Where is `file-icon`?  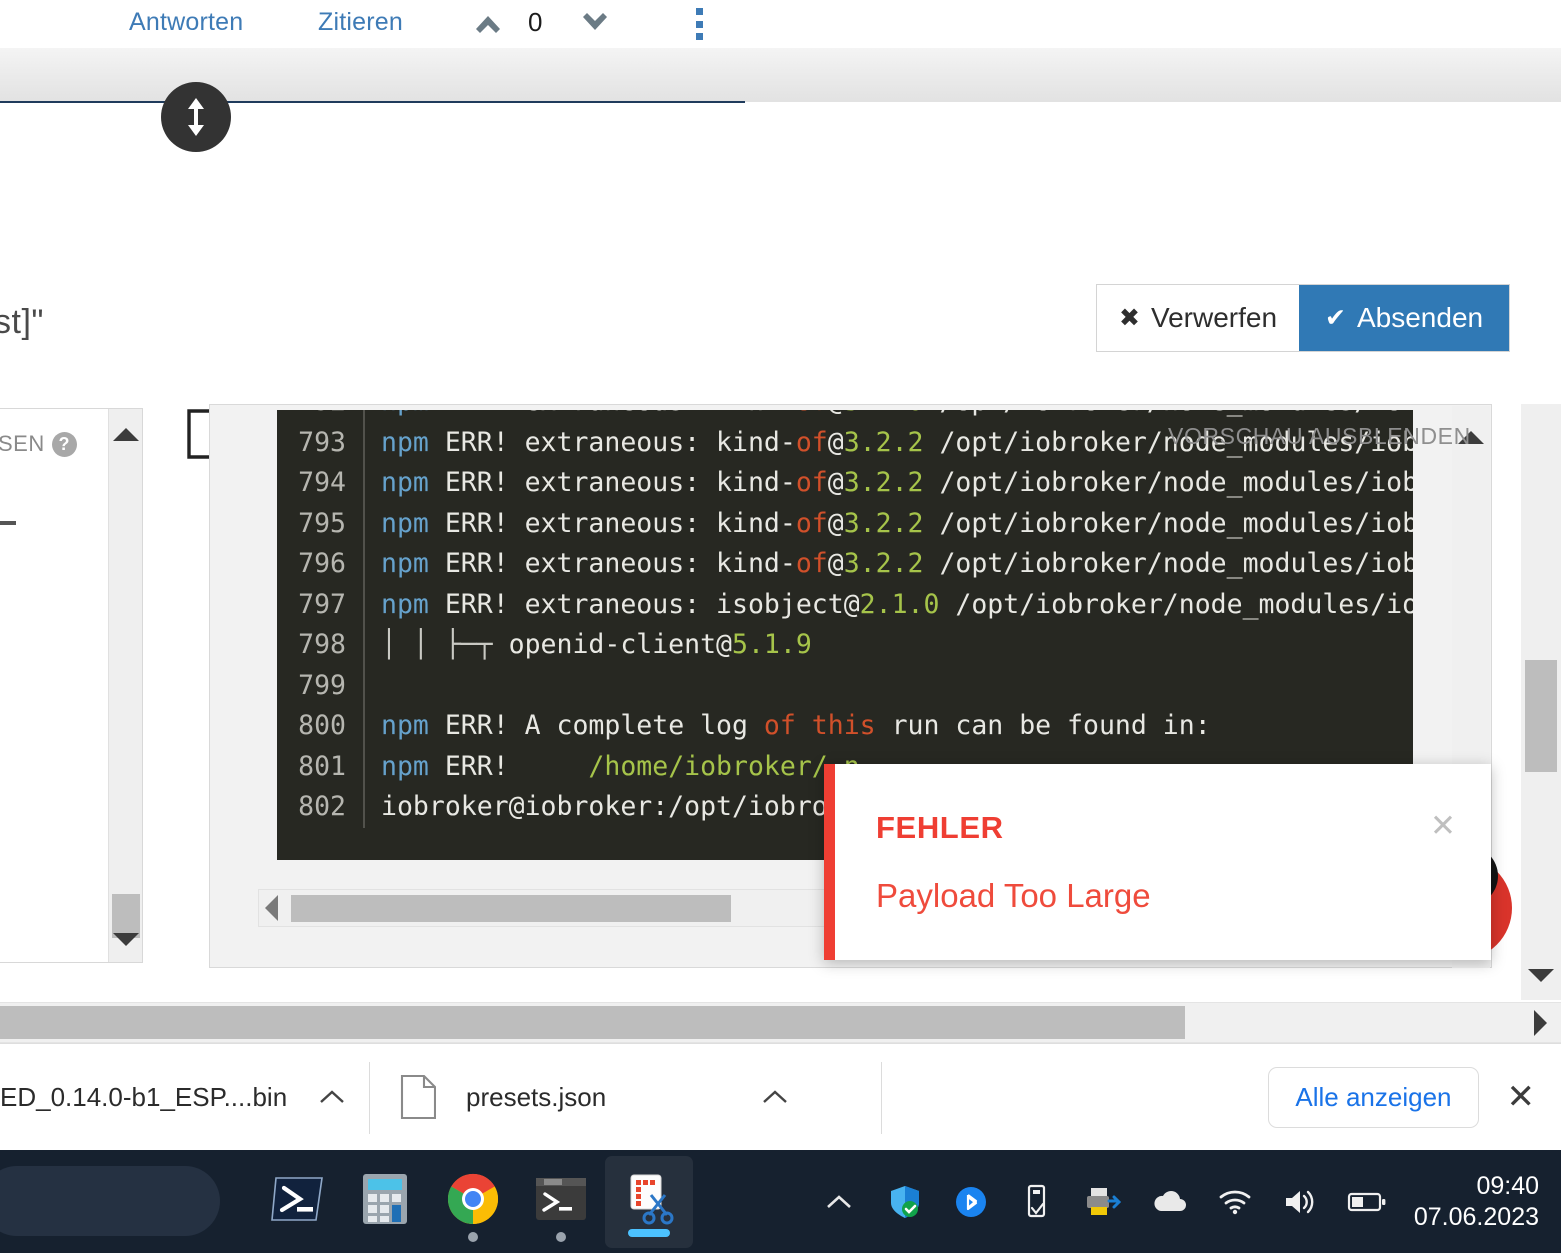 file-icon is located at coordinates (418, 1097).